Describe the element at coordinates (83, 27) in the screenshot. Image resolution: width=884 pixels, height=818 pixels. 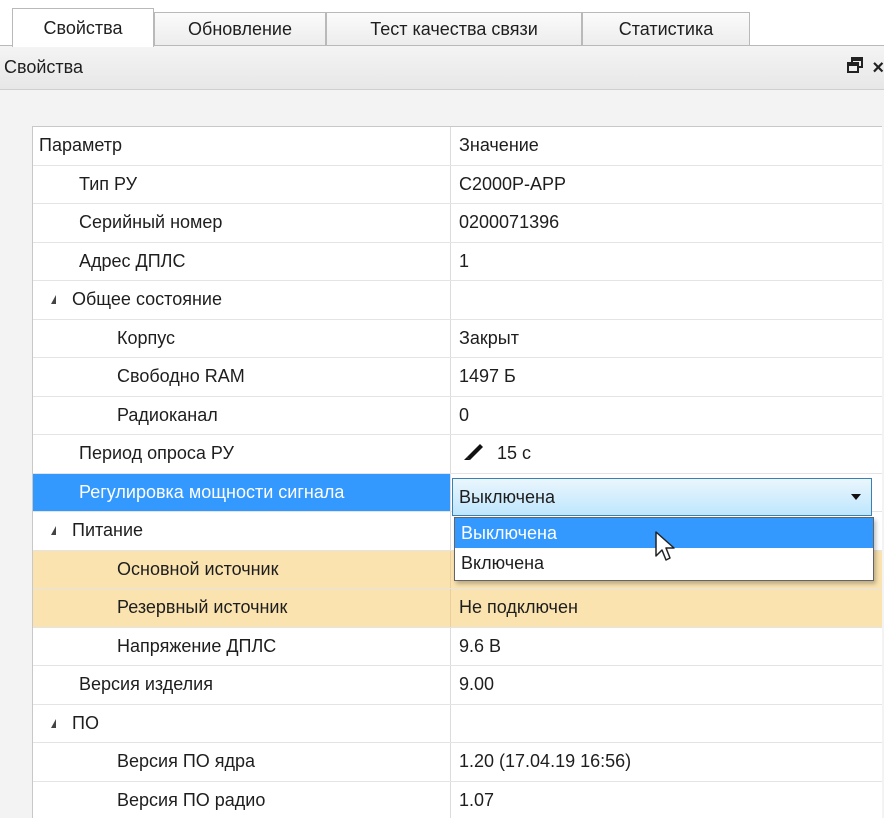
I see `tab-properties: Свойства` at that location.